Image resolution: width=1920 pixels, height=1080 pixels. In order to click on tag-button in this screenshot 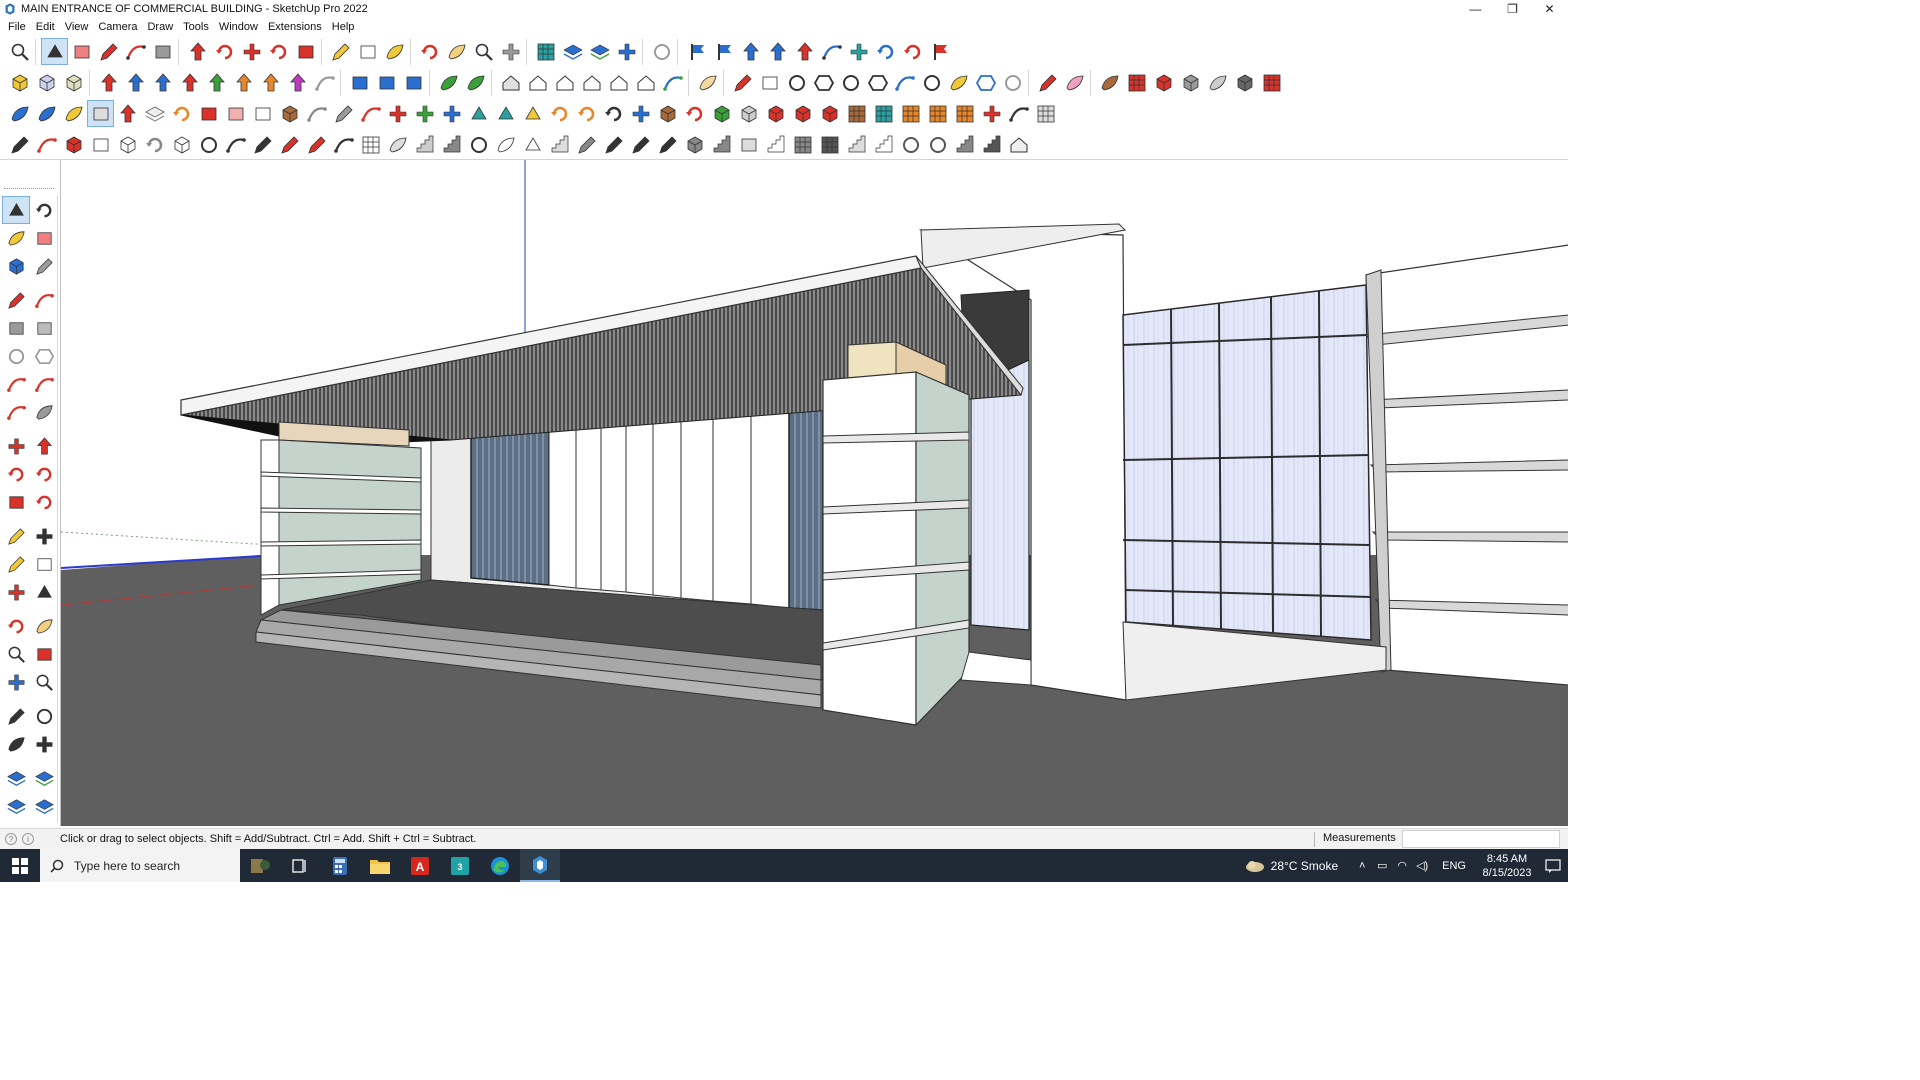, I will do `click(100, 113)`.